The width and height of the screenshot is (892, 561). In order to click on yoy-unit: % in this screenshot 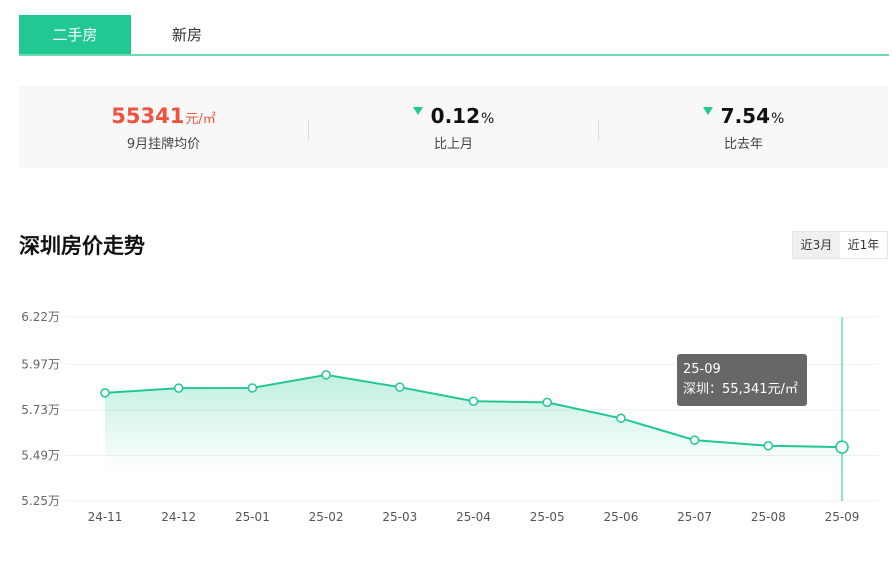, I will do `click(778, 119)`.